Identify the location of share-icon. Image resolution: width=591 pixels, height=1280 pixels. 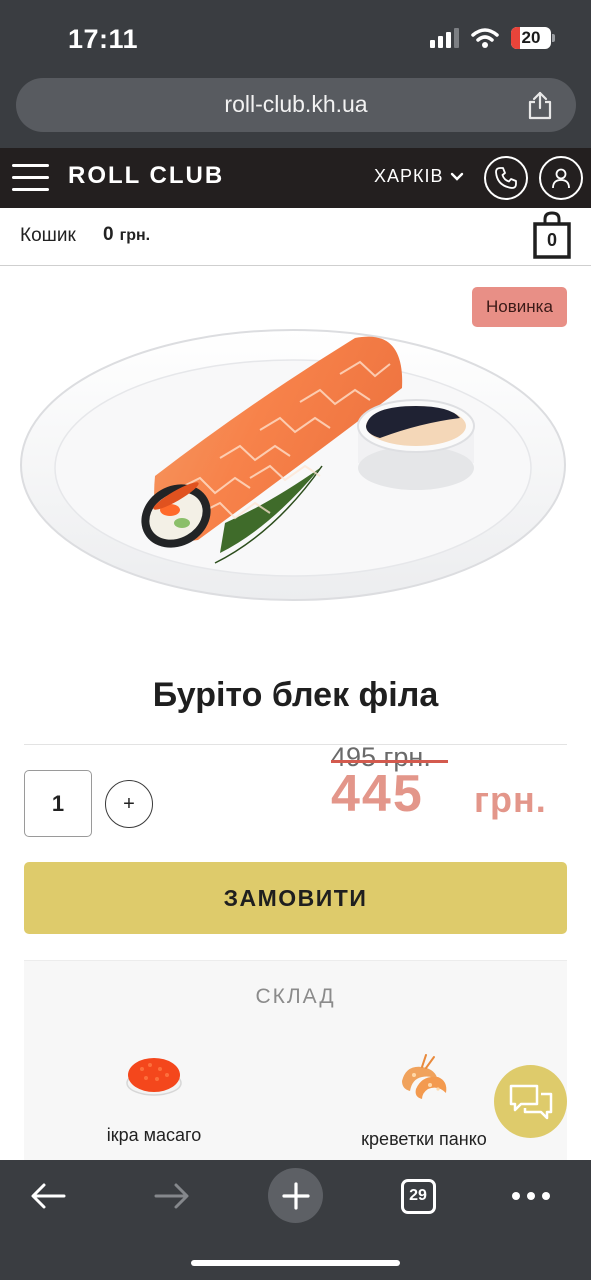
(540, 105).